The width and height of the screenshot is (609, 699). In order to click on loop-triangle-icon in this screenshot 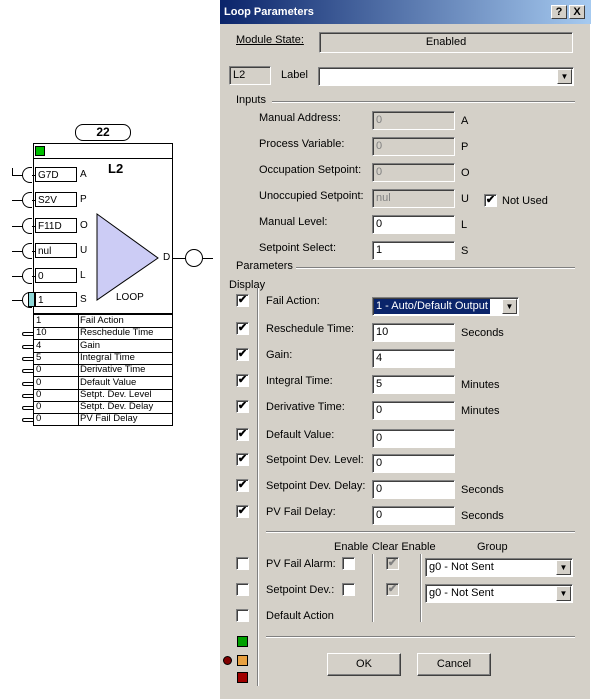, I will do `click(127, 257)`.